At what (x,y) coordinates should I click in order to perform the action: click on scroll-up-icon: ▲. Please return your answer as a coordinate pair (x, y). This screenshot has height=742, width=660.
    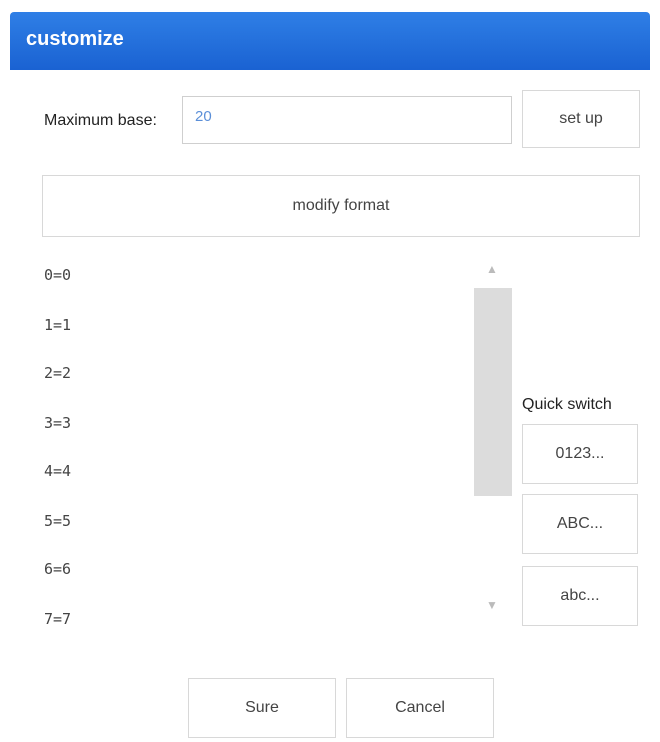
    Looking at the image, I should click on (492, 269).